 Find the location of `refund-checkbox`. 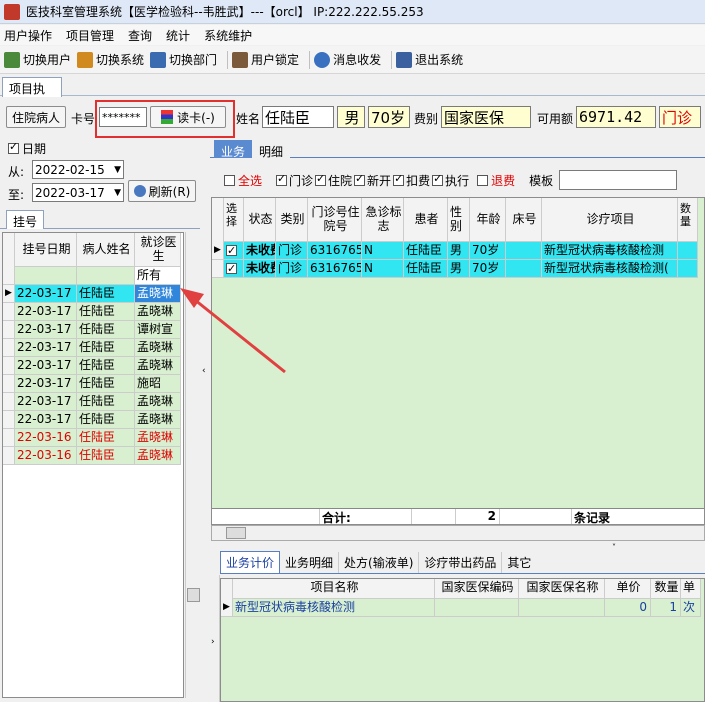

refund-checkbox is located at coordinates (483, 180).